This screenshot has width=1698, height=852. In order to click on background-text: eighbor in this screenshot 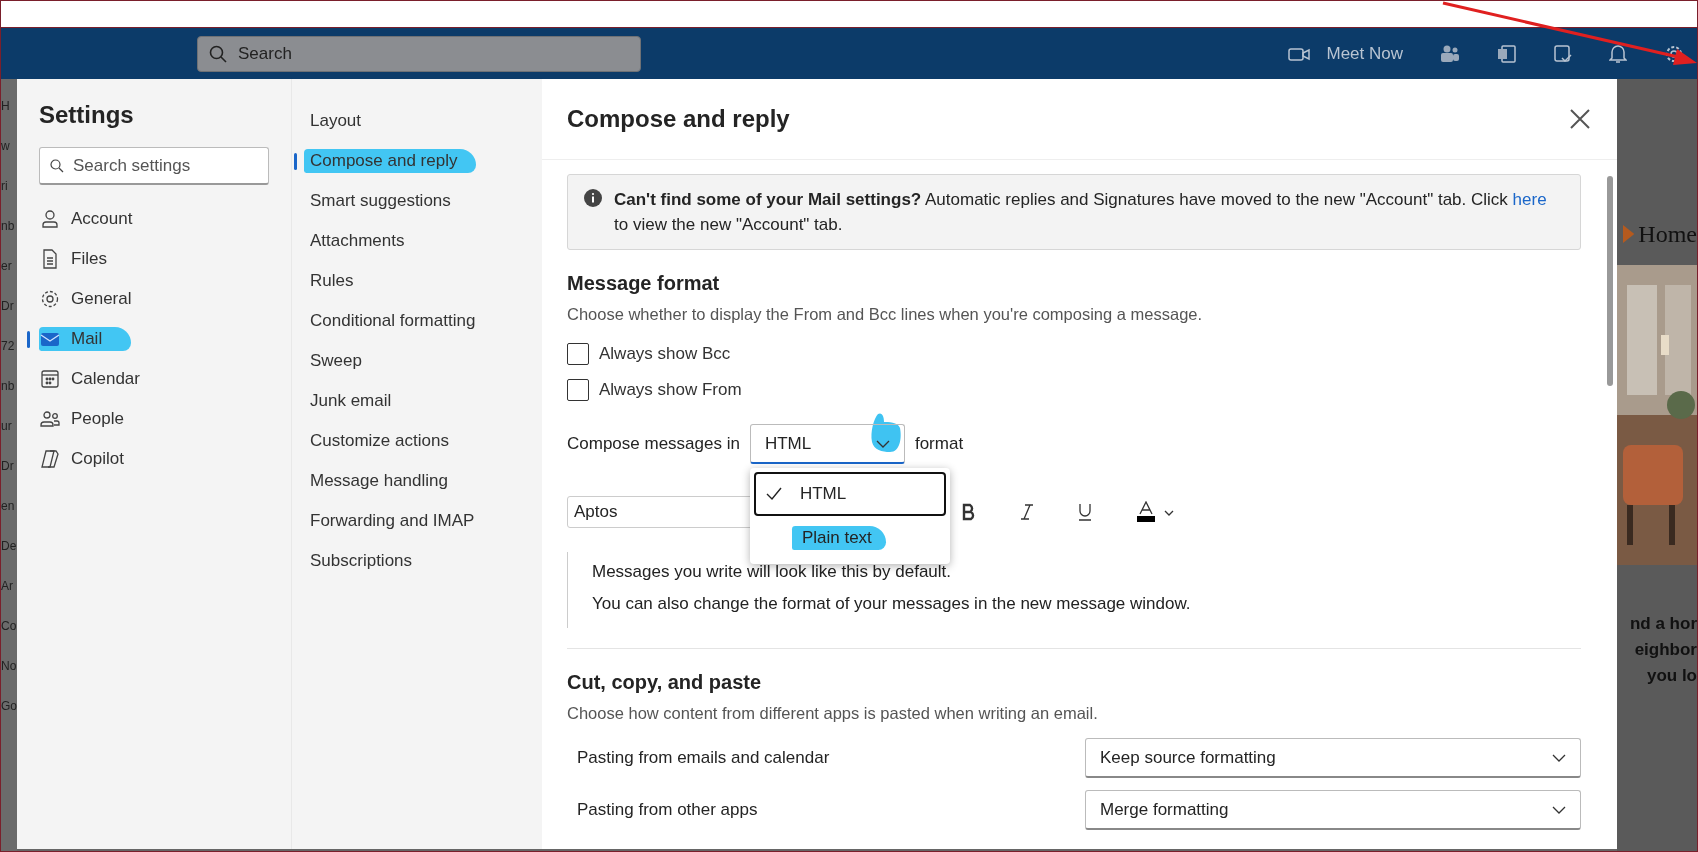, I will do `click(1665, 650)`.